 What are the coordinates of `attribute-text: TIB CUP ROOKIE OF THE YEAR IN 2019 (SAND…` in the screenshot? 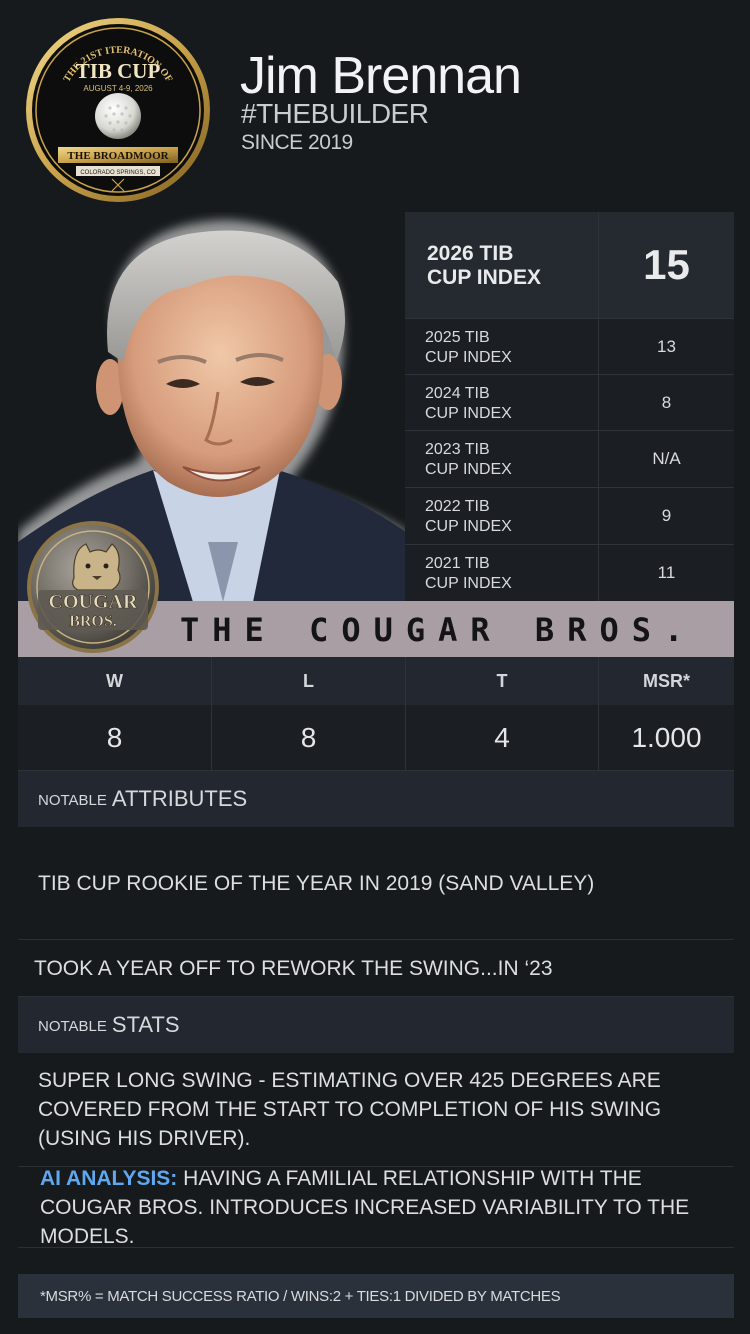 It's located at (316, 883).